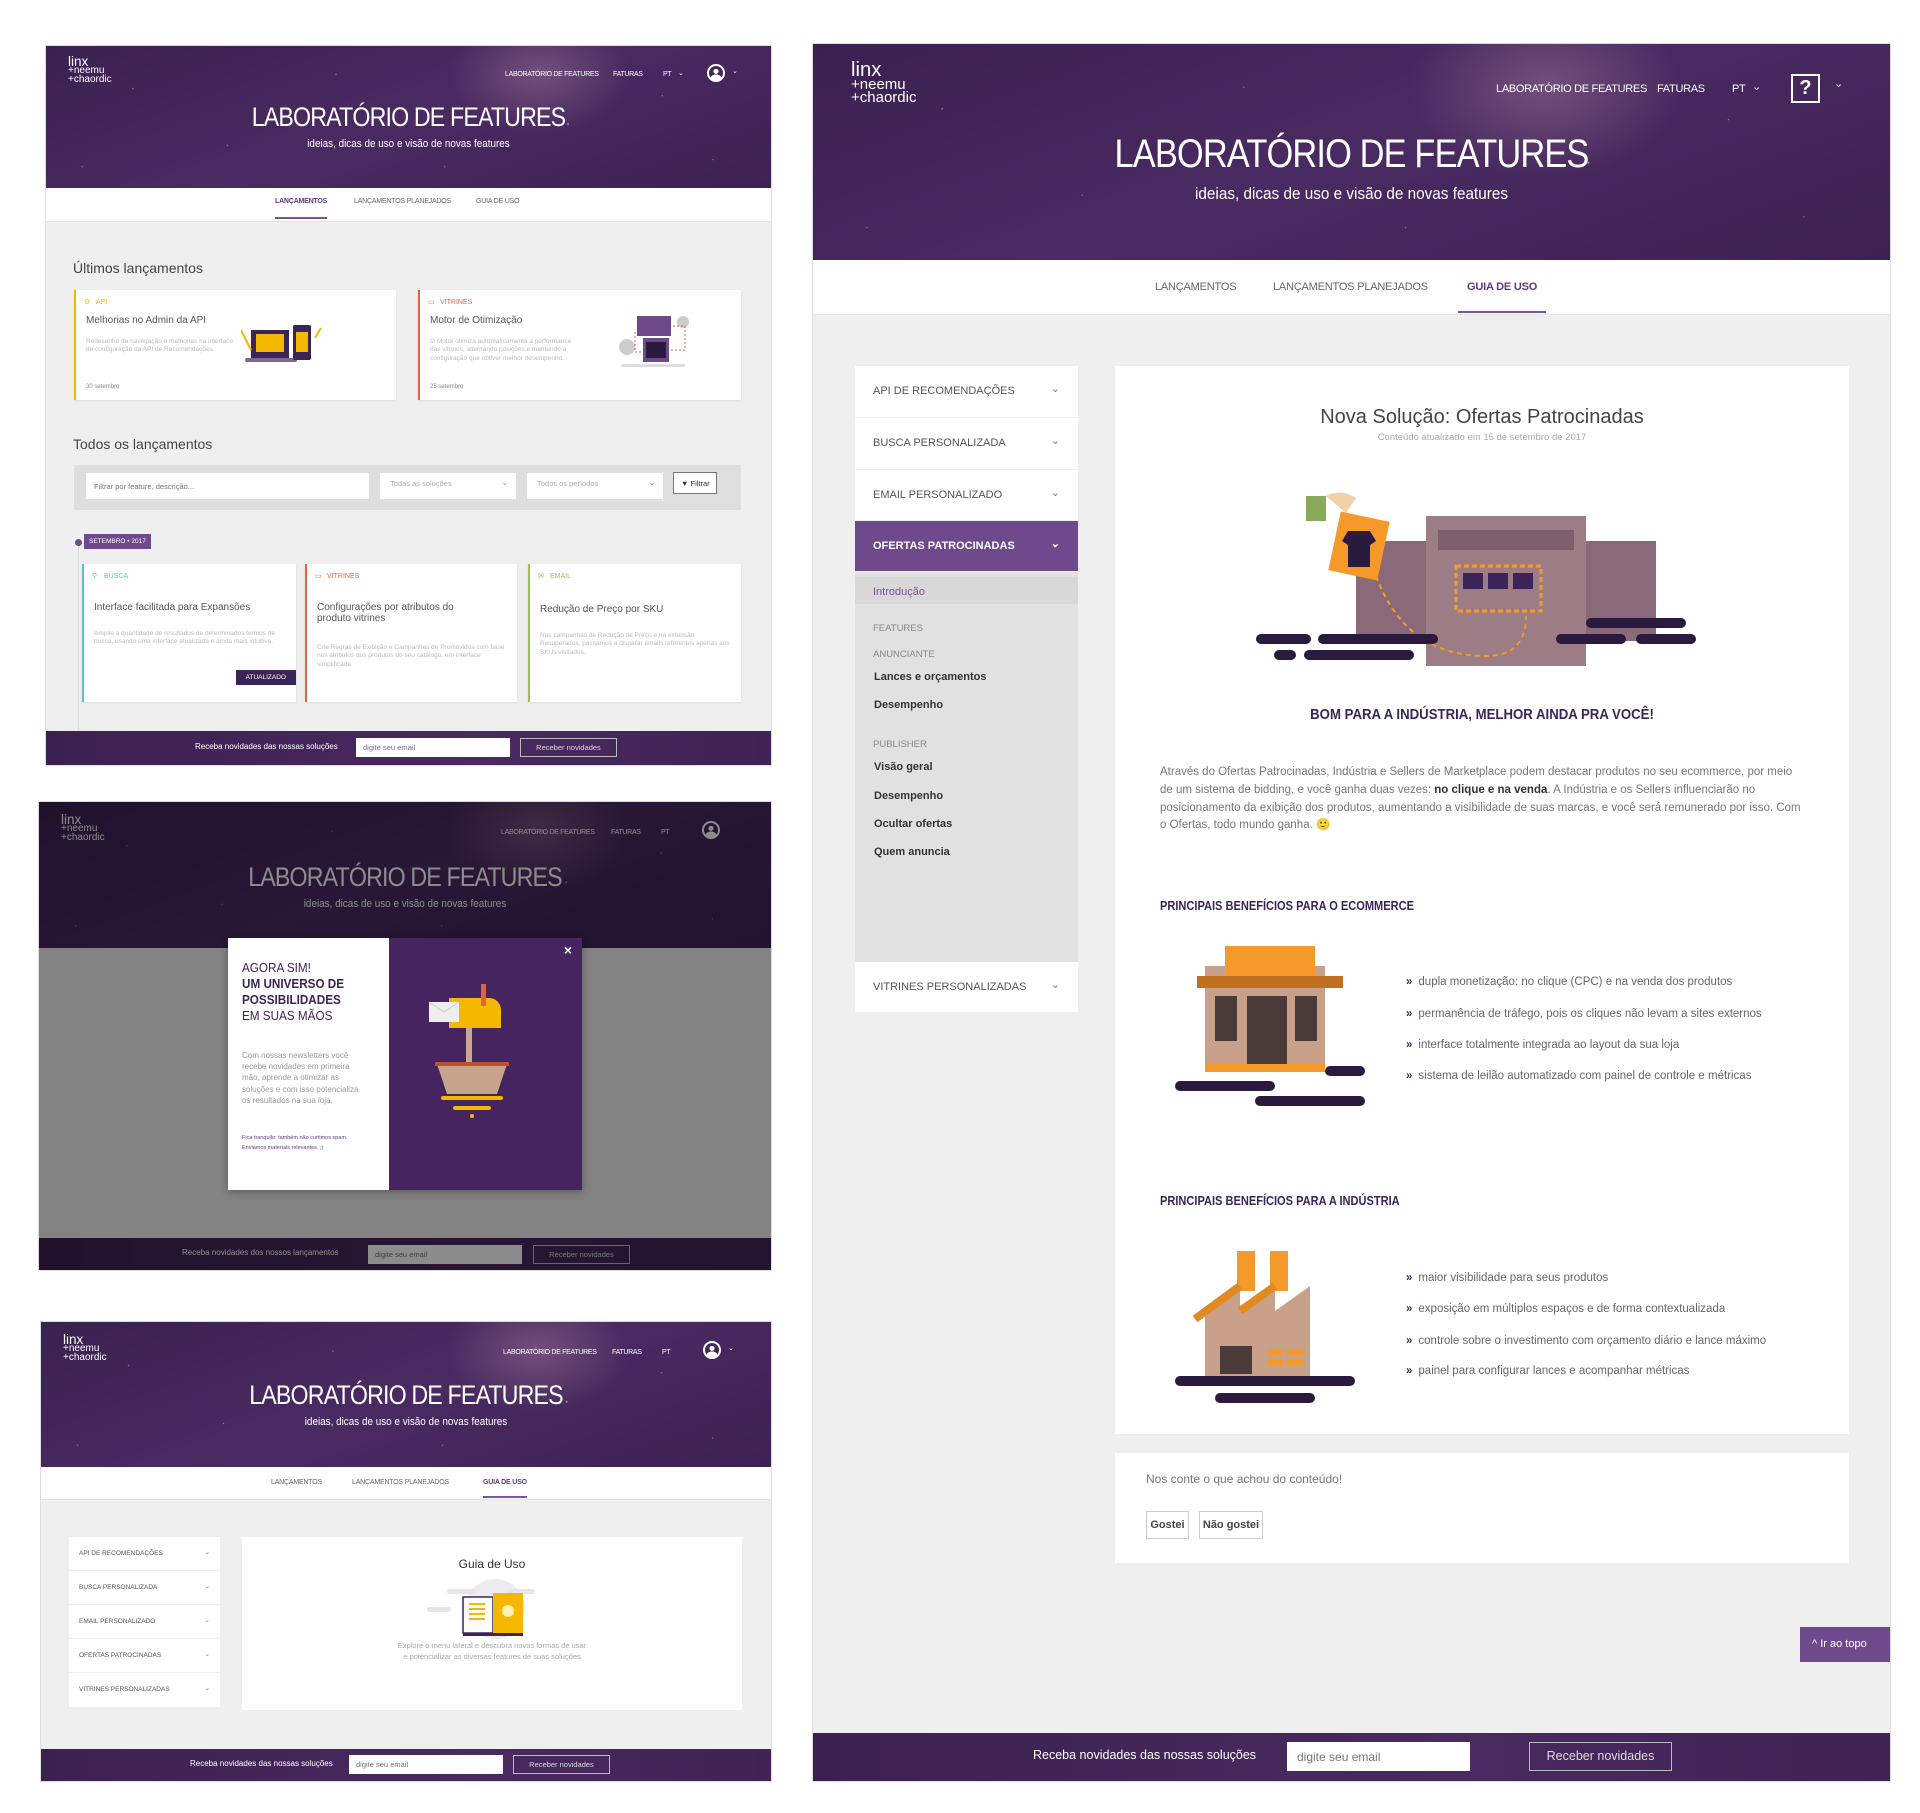 This screenshot has width=1920, height=1813. What do you see at coordinates (265, 677) in the screenshot?
I see `updated-badge: ATUALIZADO` at bounding box center [265, 677].